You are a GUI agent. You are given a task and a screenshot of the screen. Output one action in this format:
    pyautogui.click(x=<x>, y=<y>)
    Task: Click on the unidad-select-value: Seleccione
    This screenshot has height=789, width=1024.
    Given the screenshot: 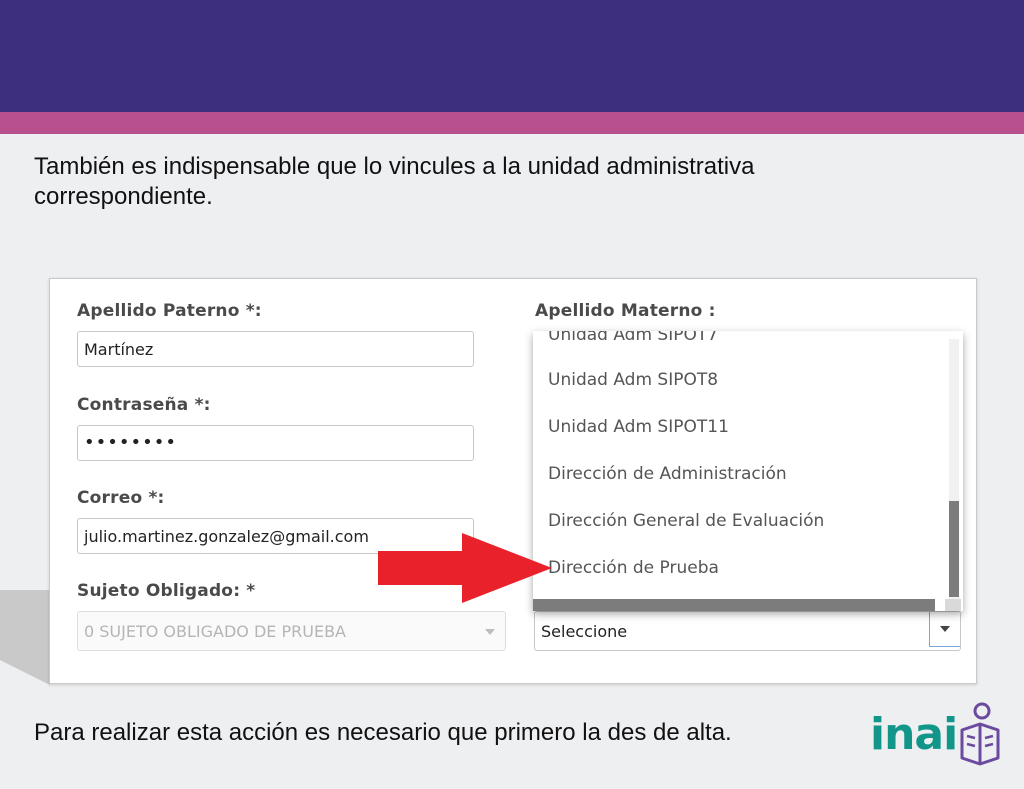 What is the action you would take?
    pyautogui.click(x=584, y=631)
    